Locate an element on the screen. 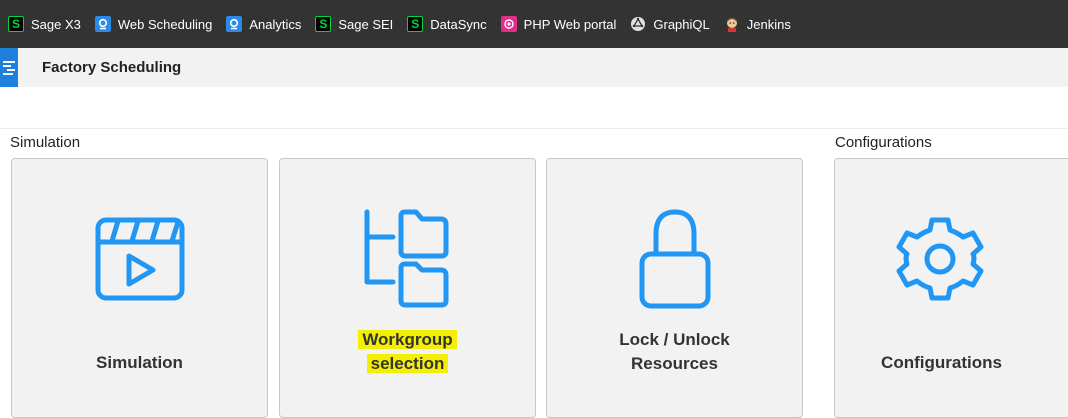 This screenshot has height=418, width=1068. php-icon is located at coordinates (508, 24).